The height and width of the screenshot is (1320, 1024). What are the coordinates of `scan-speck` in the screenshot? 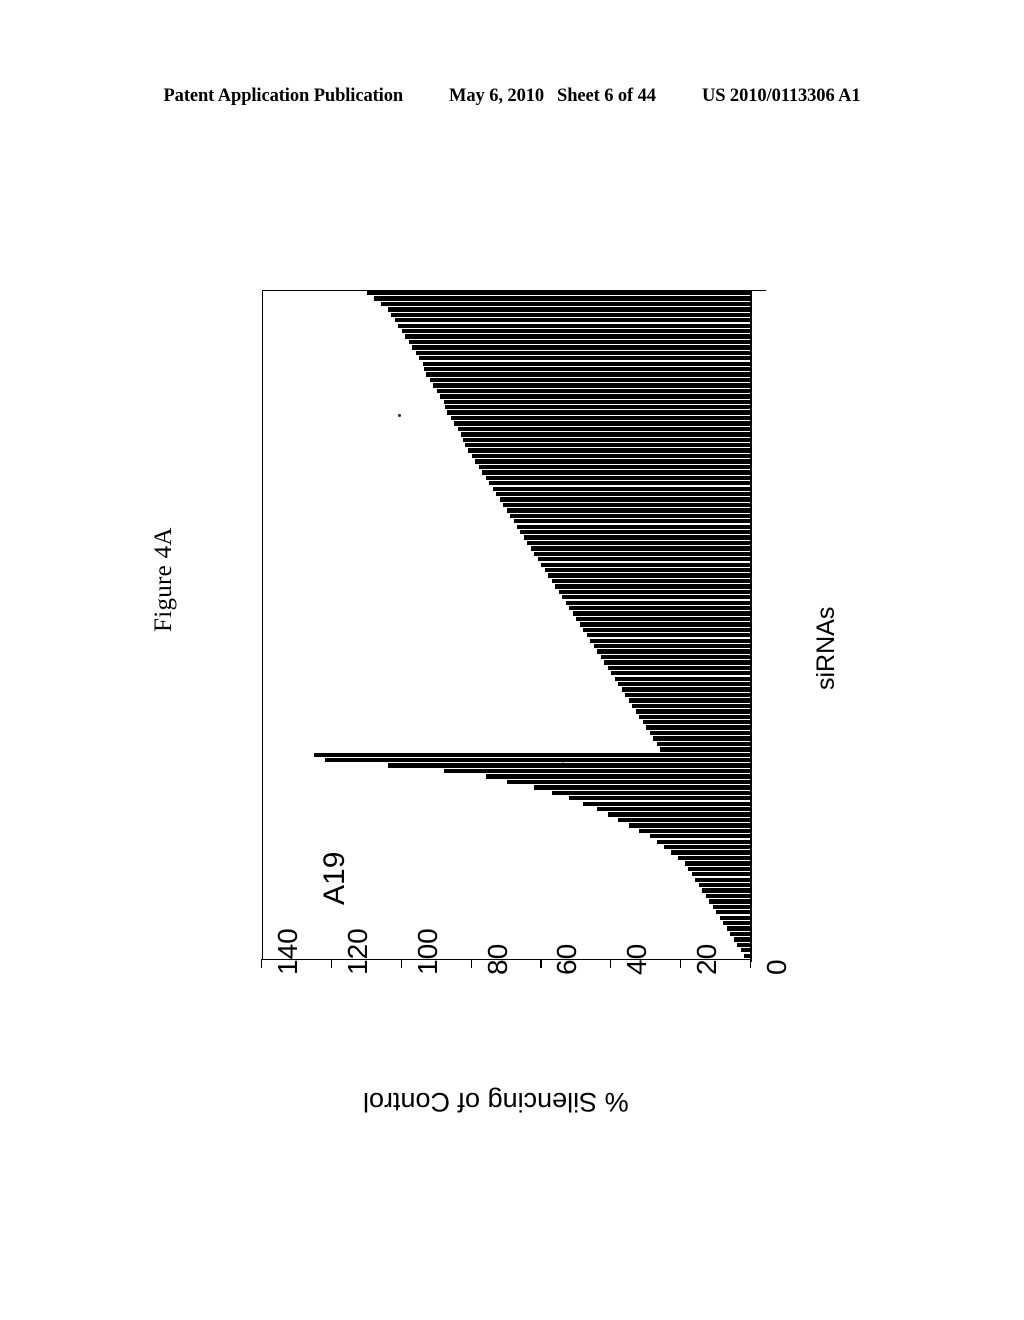 It's located at (399, 415).